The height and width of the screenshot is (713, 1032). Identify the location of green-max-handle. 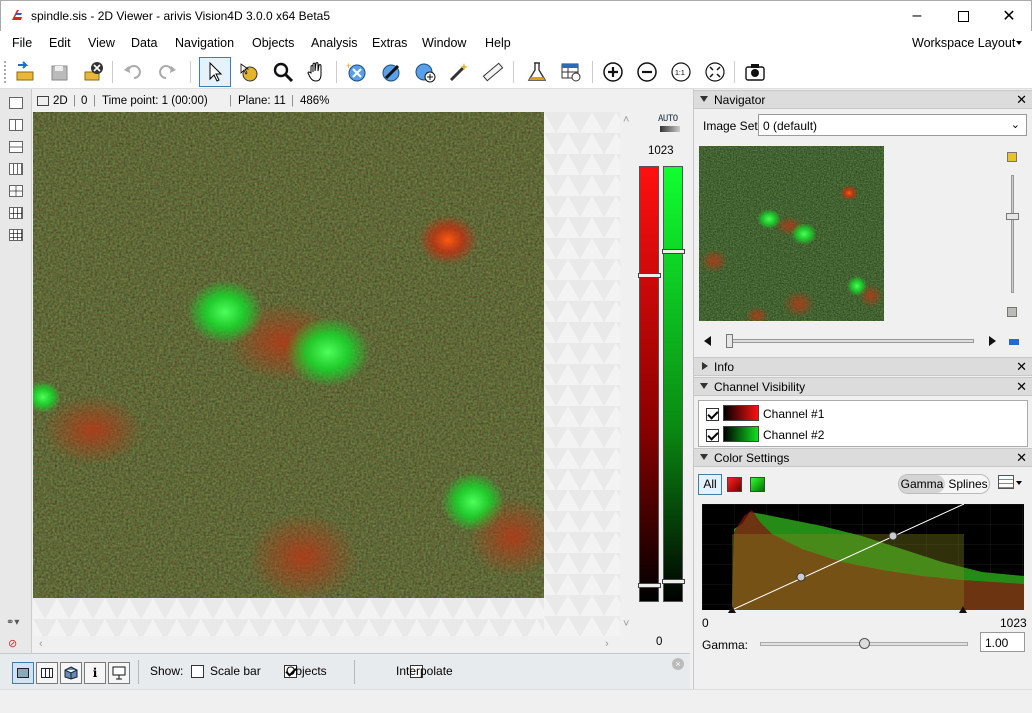
(673, 251).